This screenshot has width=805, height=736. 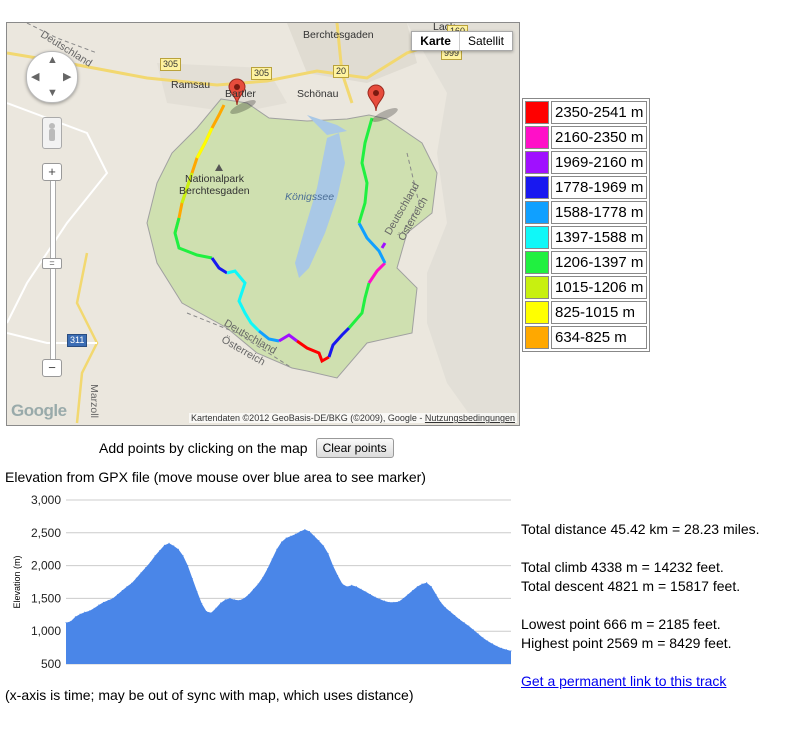 I want to click on pegman-icon, so click(x=52, y=133).